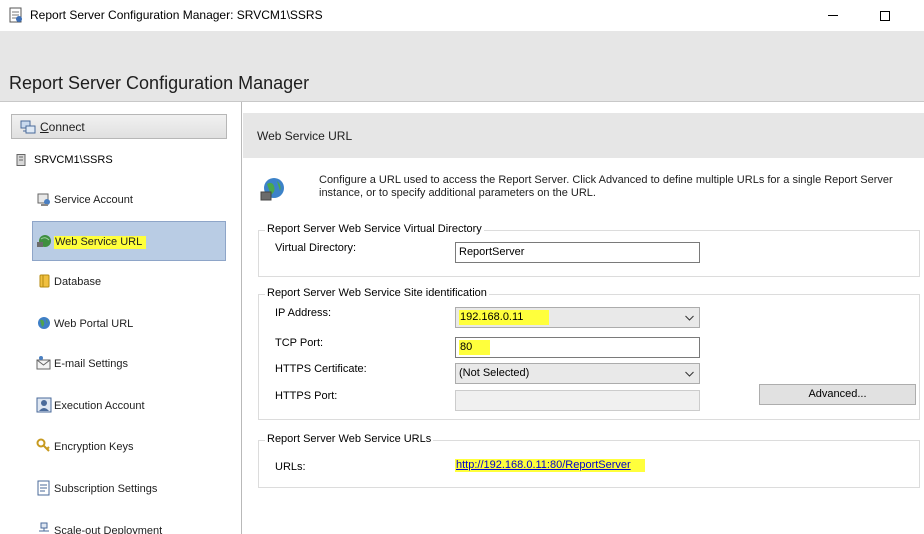  I want to click on virtual-directory-field: ReportServer, so click(577, 252).